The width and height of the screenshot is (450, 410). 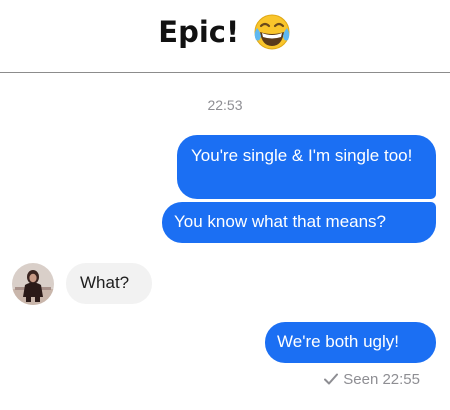 I want to click on conversation-timestamp: 22:53, so click(x=225, y=105).